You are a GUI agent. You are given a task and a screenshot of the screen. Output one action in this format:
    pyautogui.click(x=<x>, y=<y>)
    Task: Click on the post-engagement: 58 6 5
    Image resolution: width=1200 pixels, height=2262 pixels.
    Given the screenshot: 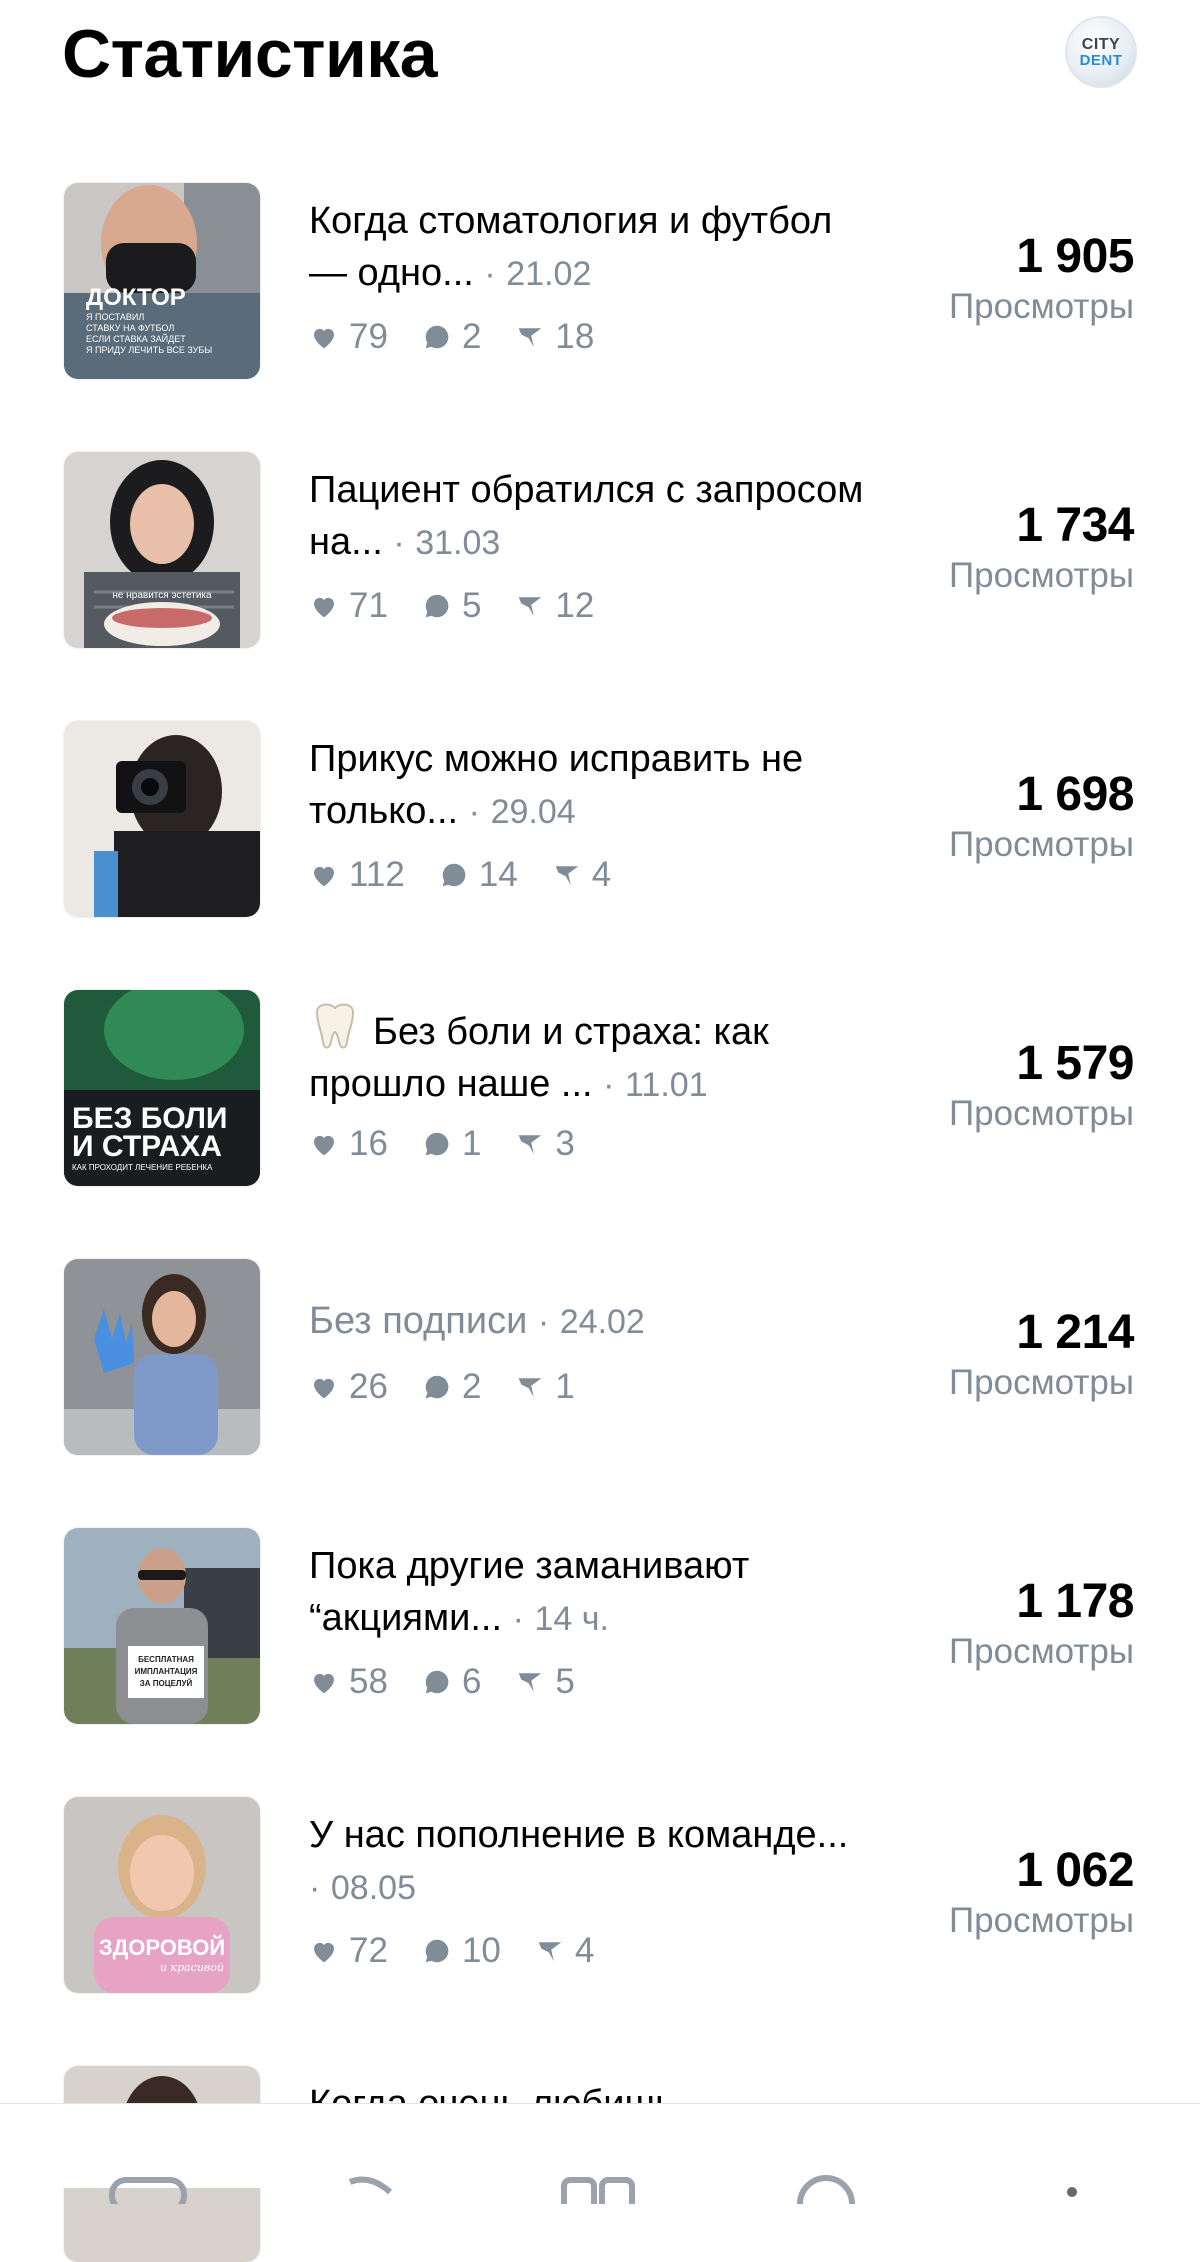 What is the action you would take?
    pyautogui.click(x=459, y=1682)
    